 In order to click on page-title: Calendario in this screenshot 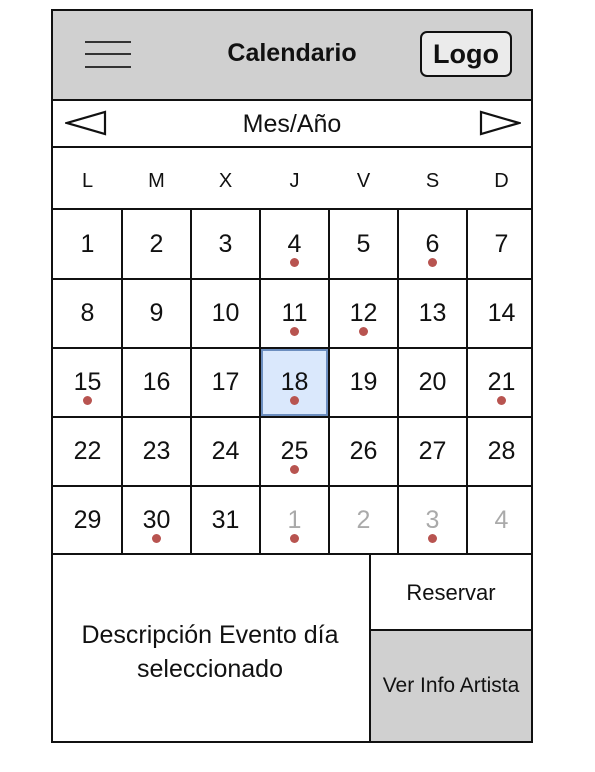, I will do `click(292, 53)`.